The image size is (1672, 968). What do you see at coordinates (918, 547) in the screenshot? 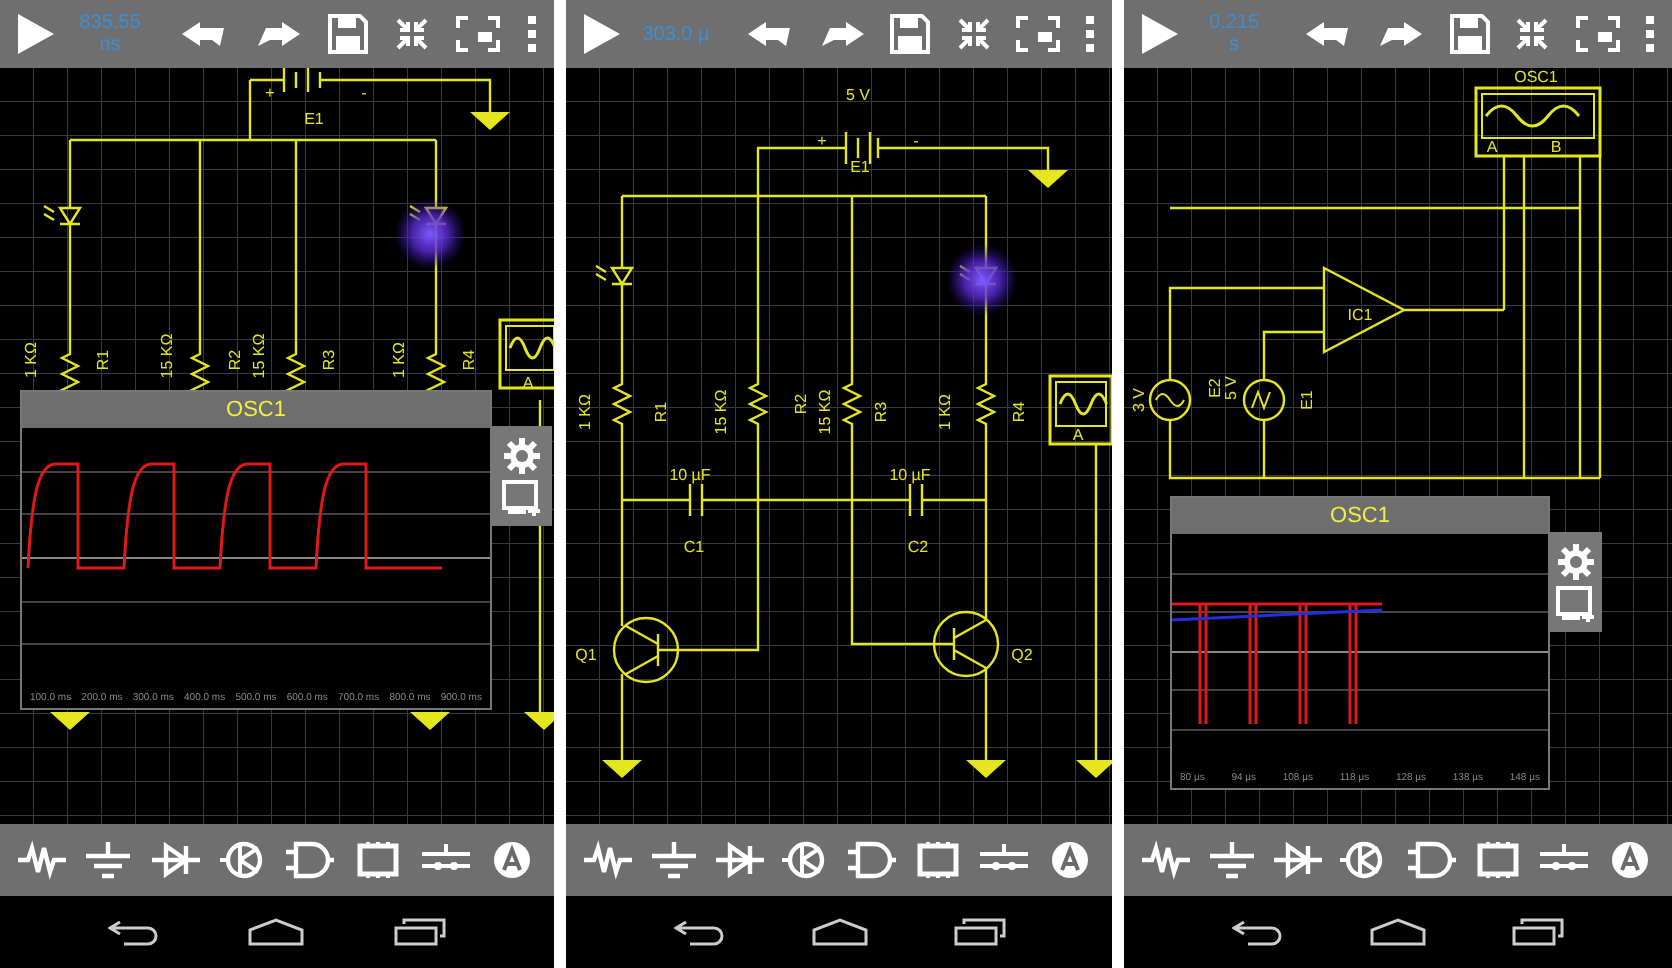
I see `component-label: C2` at bounding box center [918, 547].